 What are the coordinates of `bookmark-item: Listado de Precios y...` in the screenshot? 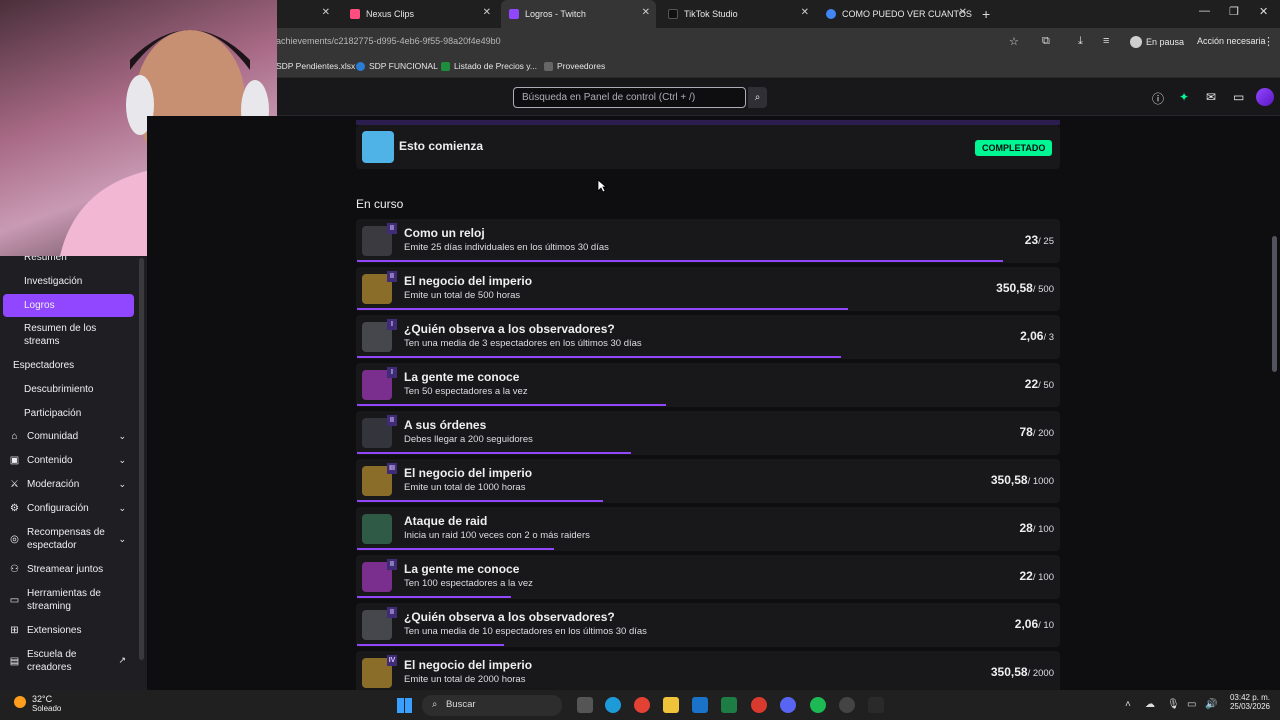 It's located at (489, 66).